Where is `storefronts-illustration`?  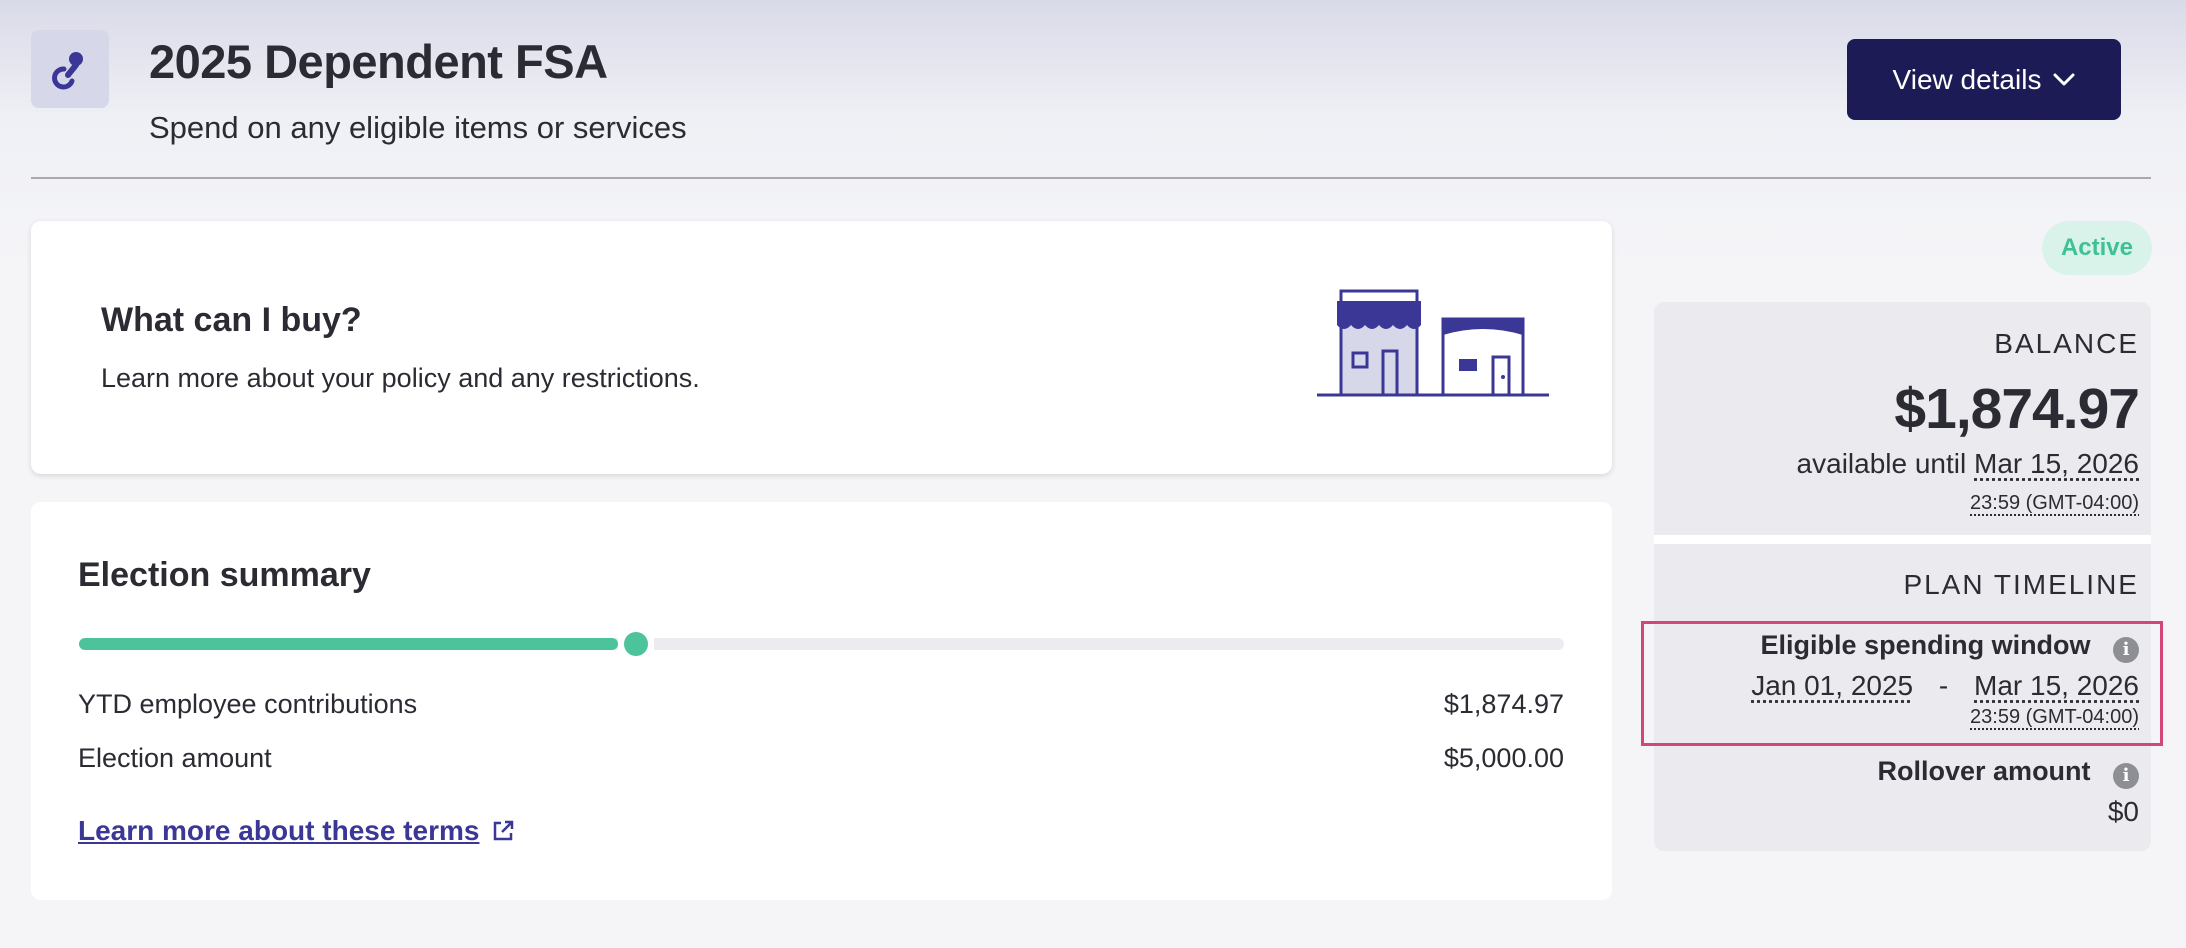
storefronts-illustration is located at coordinates (1433, 343).